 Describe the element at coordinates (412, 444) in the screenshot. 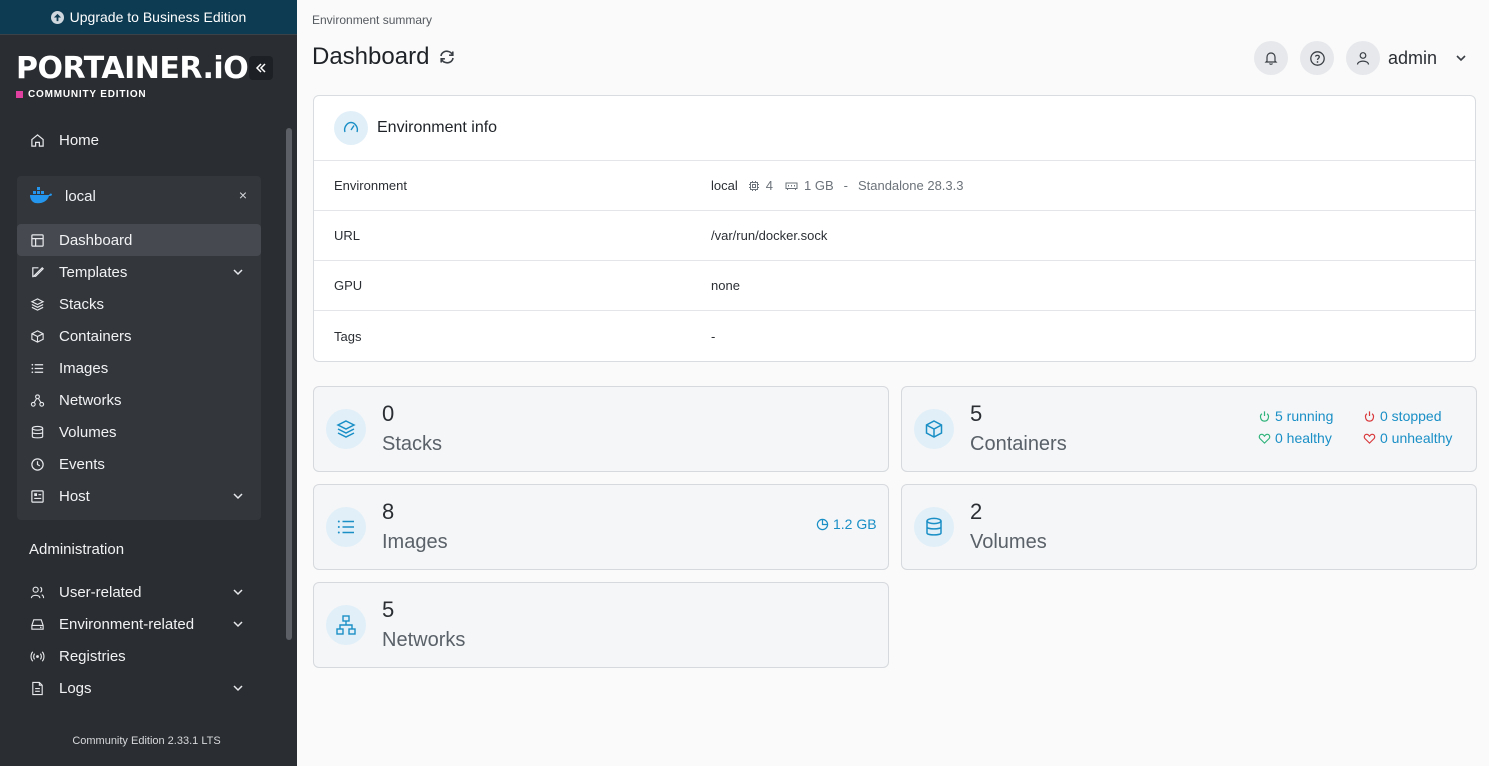

I see `stacks-label: Stacks` at that location.